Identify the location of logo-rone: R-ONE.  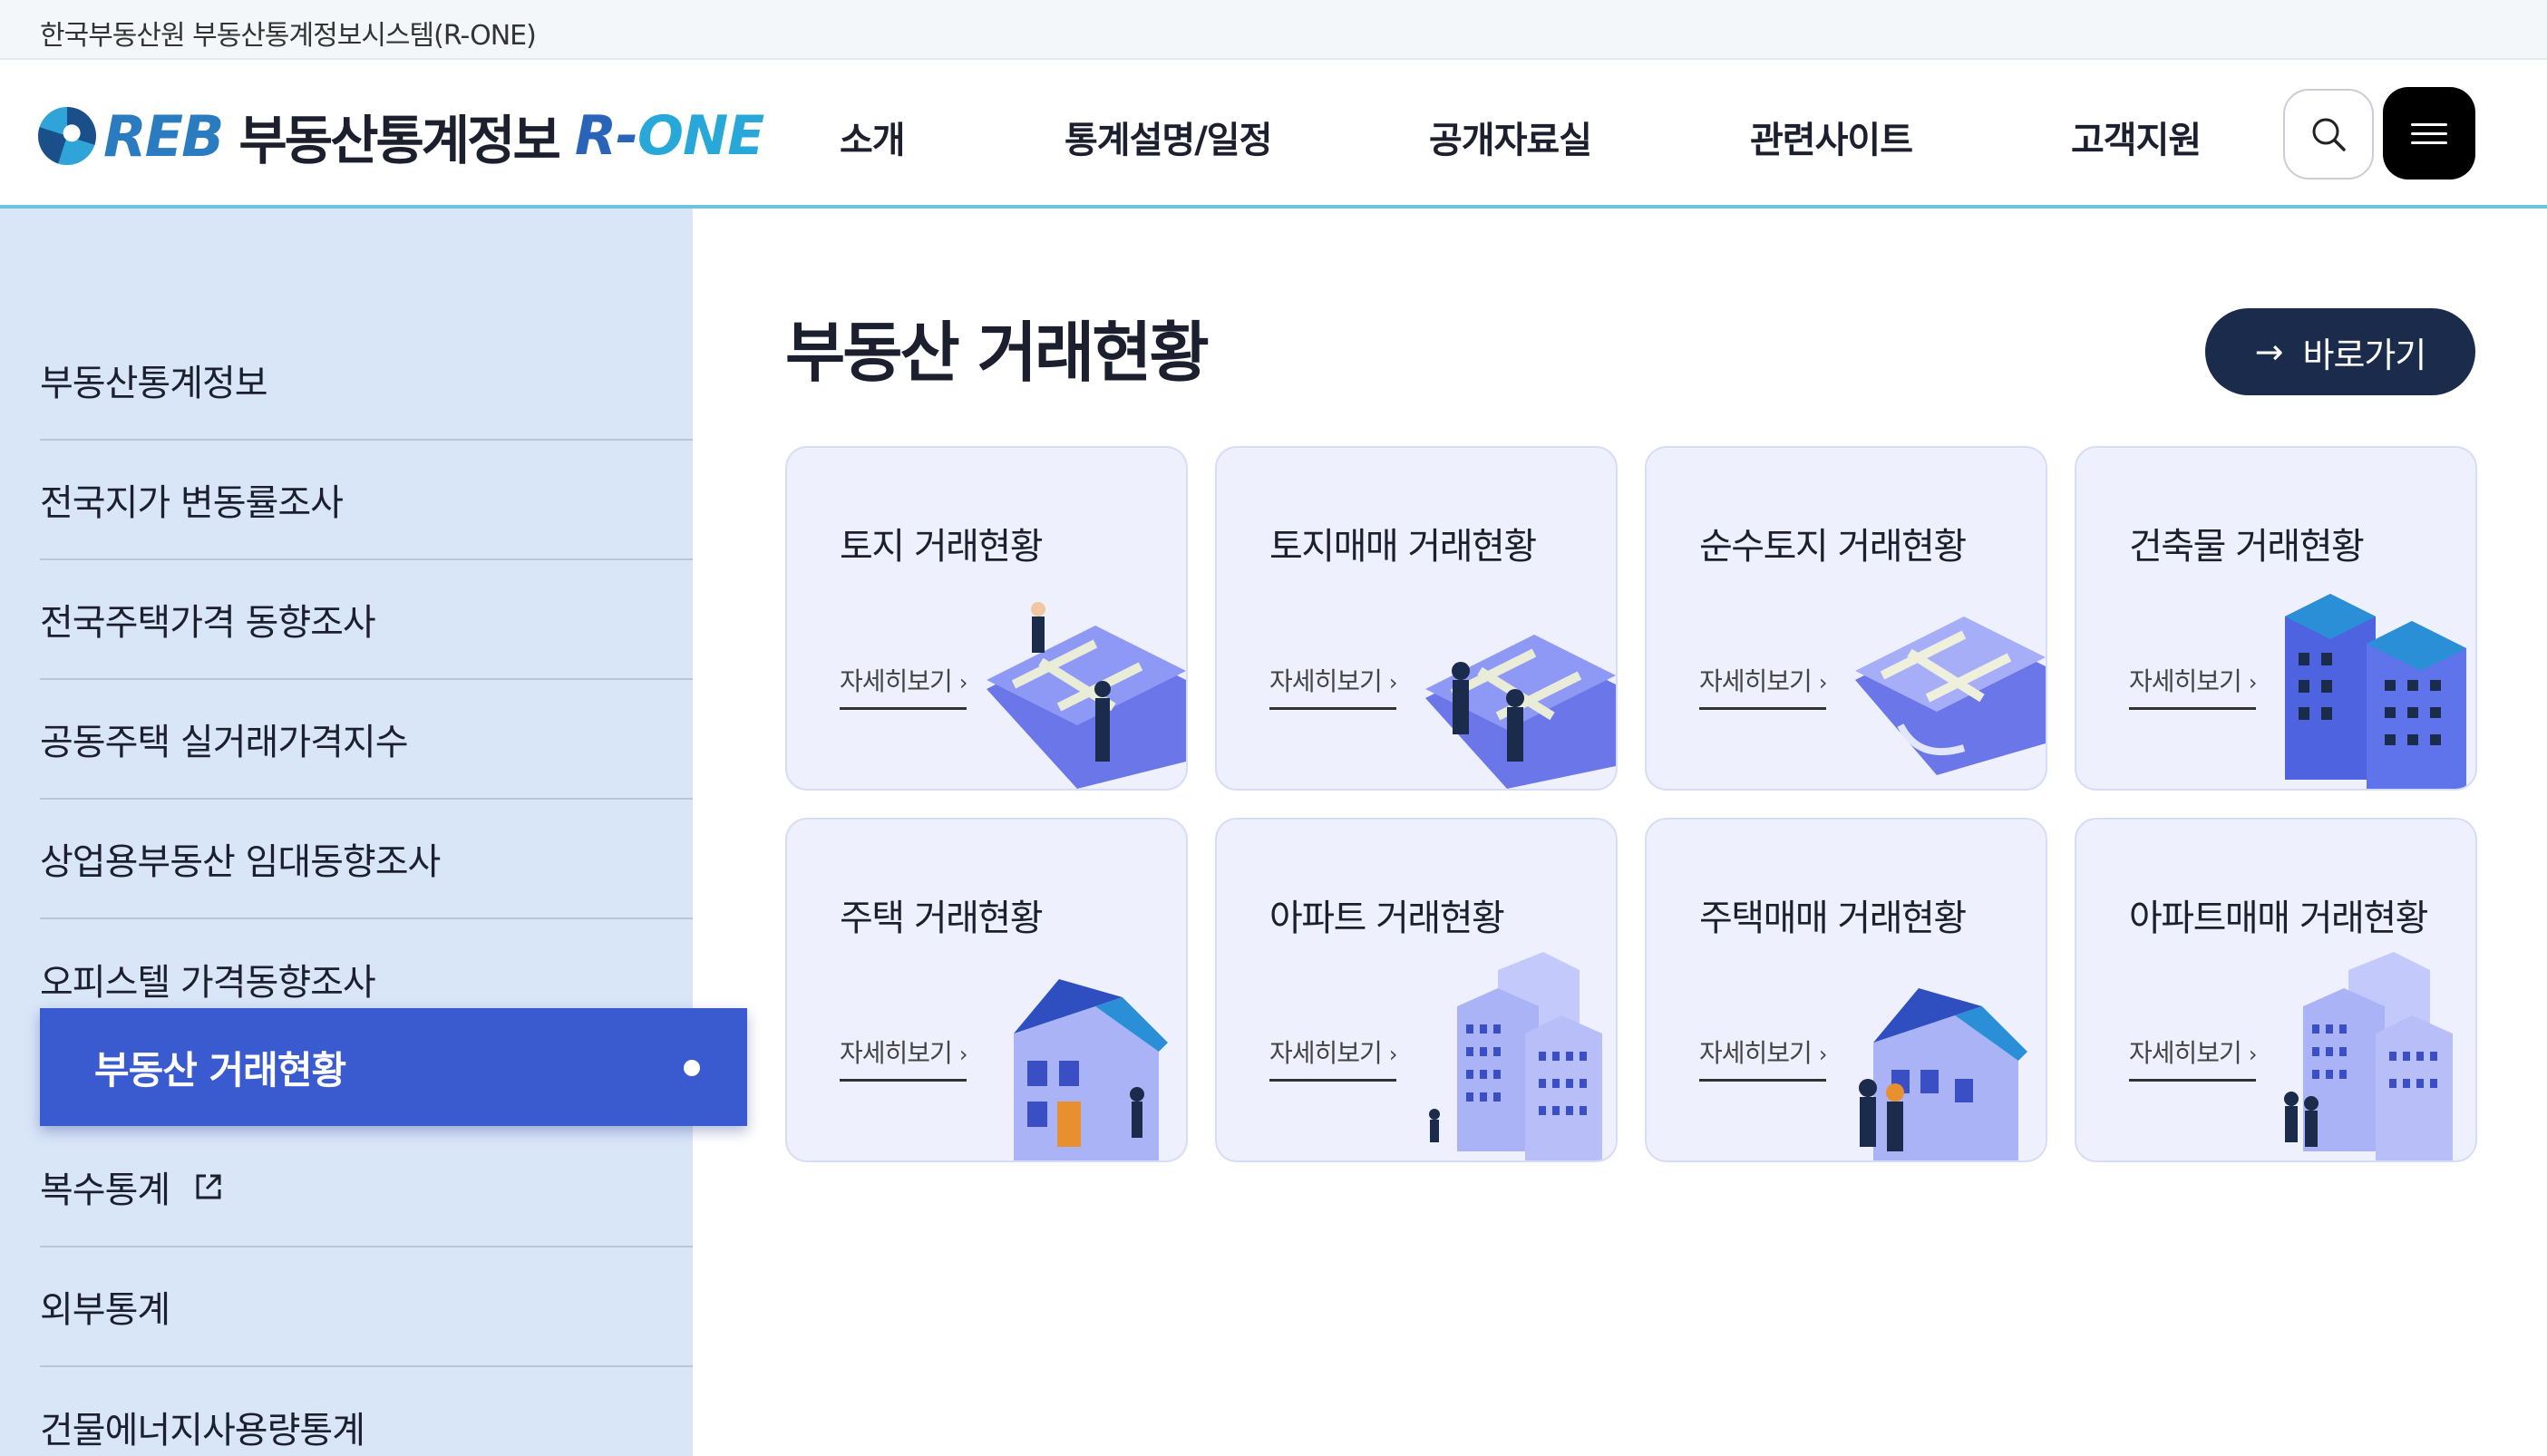
(669, 136).